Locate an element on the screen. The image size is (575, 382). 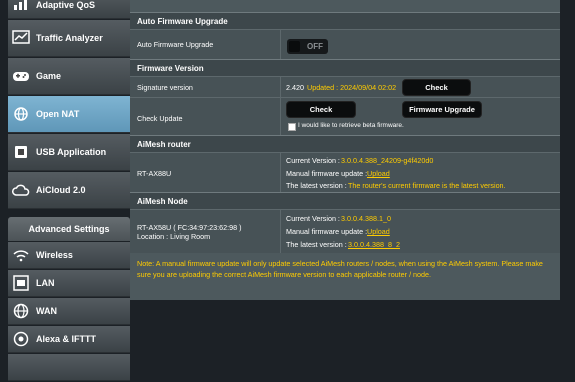
sidebar-item-label: Adaptive QoS is located at coordinates (66, 5).